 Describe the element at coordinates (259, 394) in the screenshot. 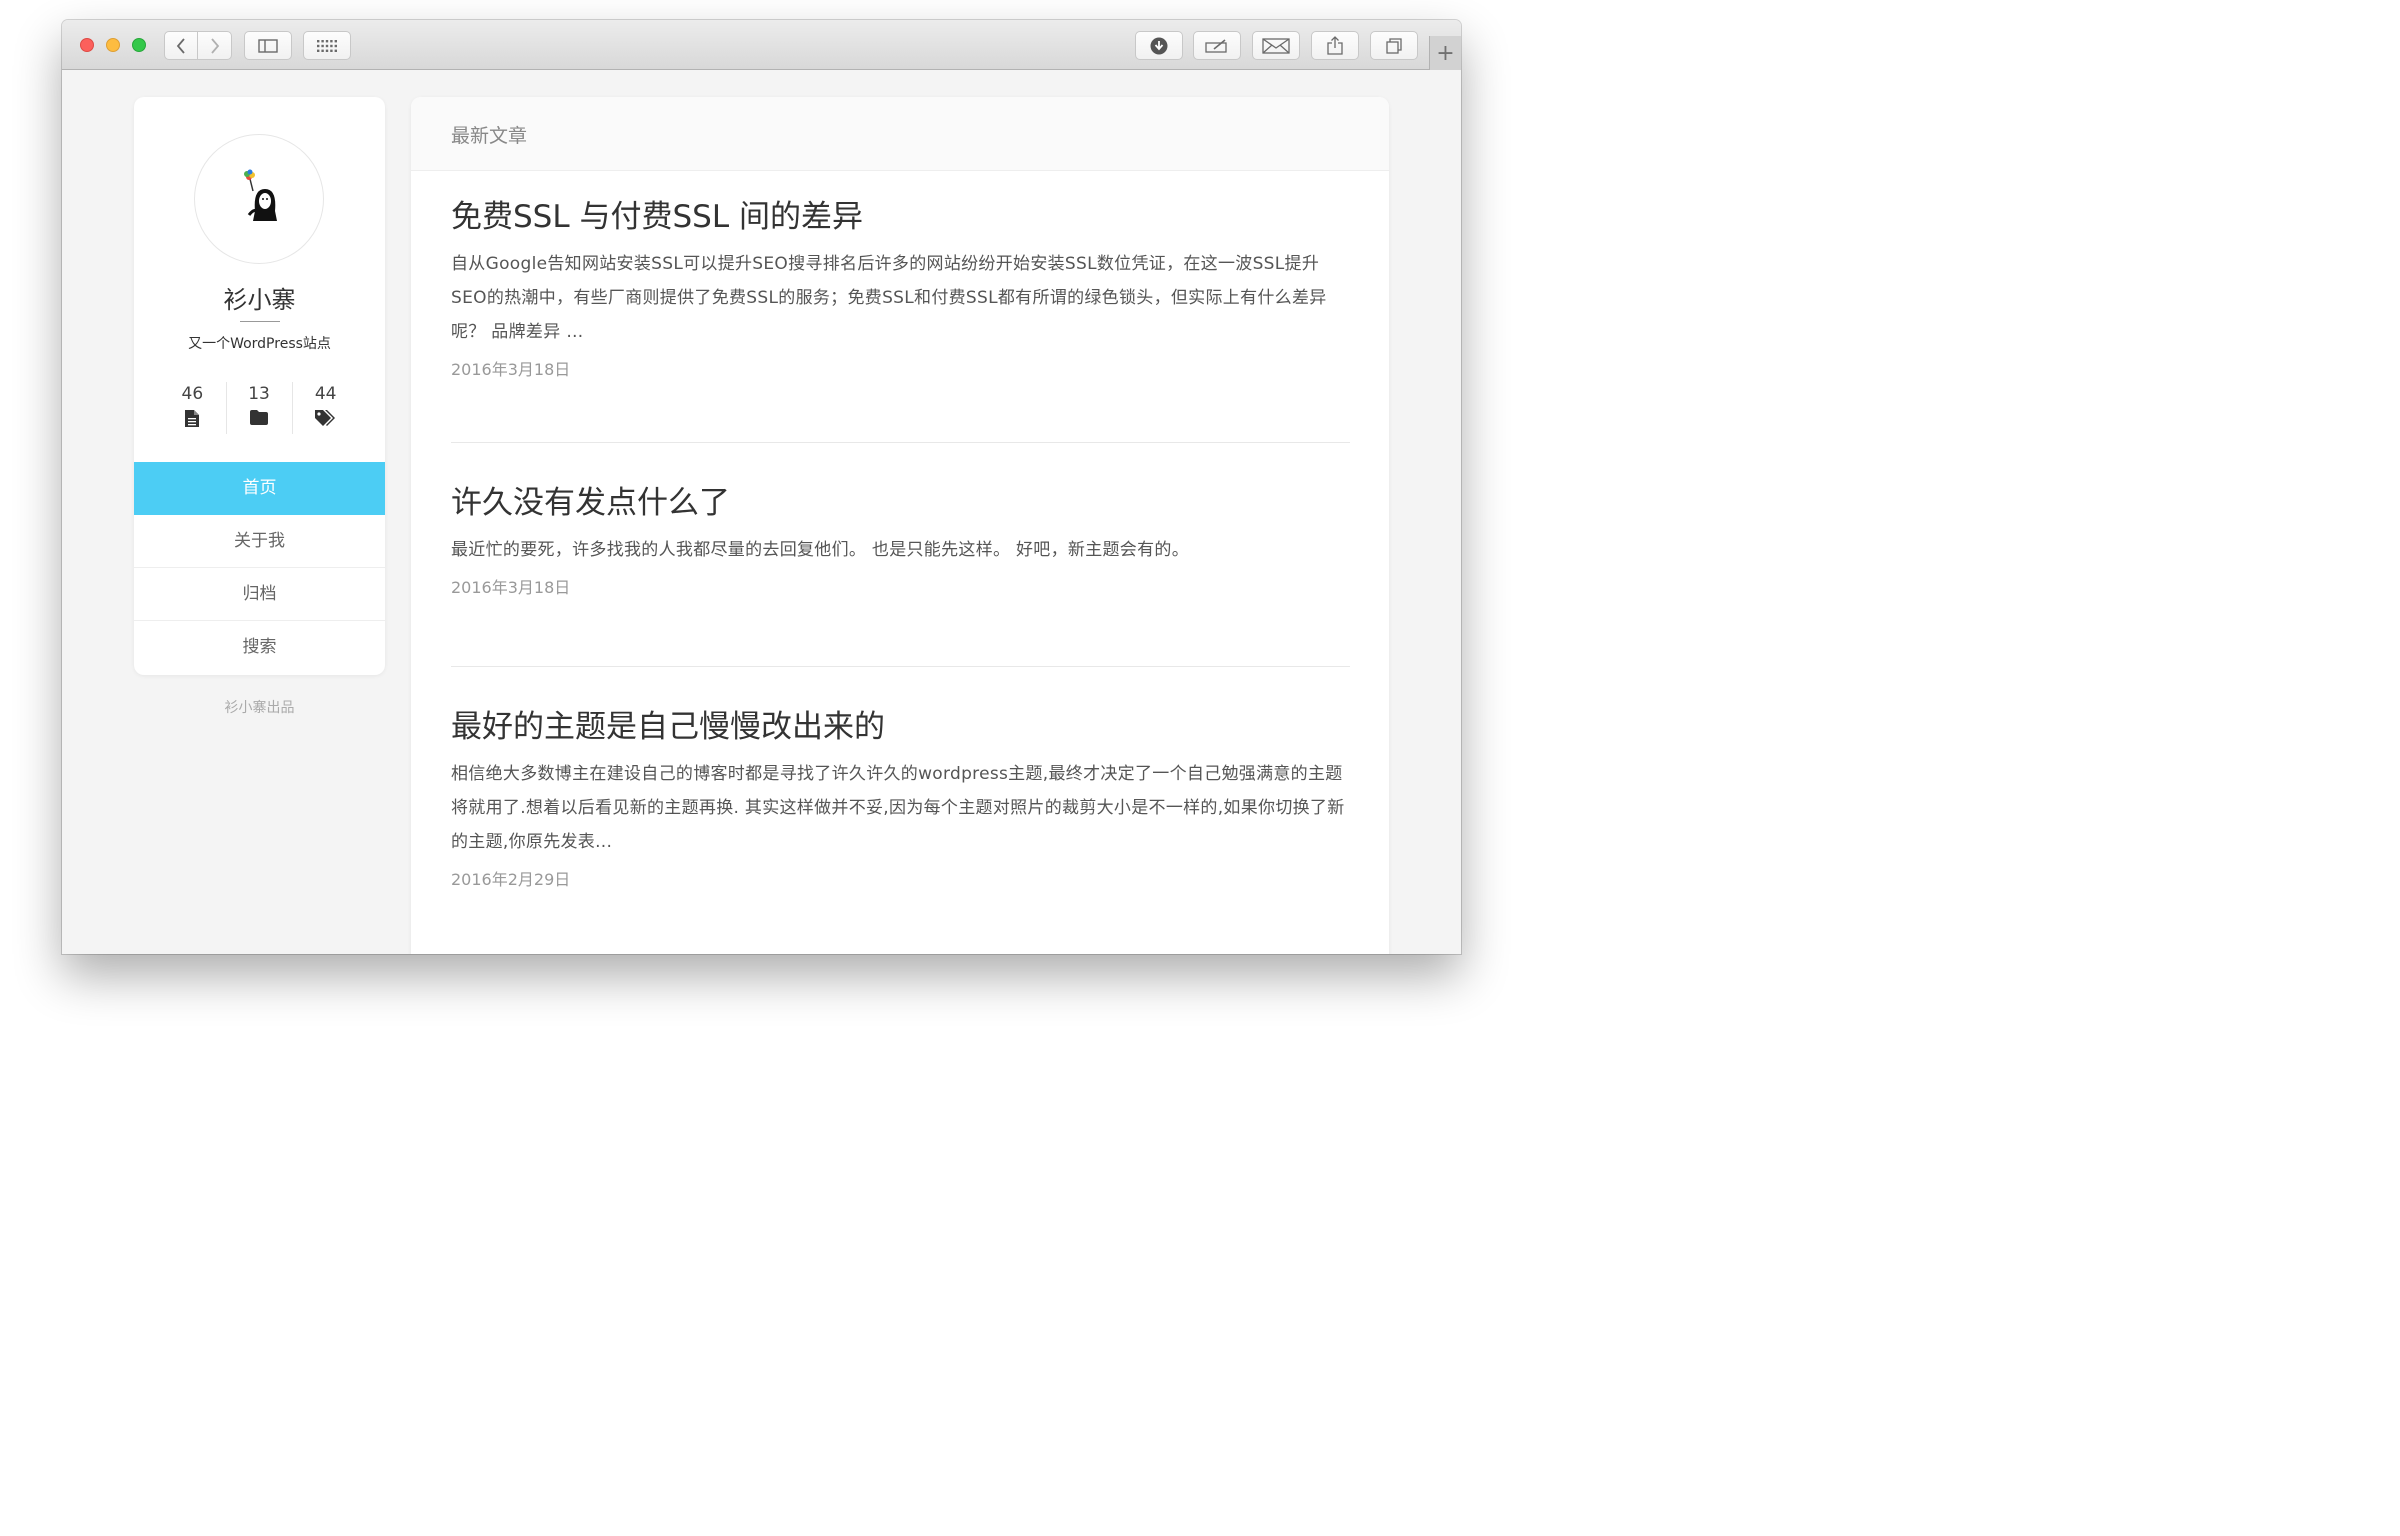

I see `stat-categories-count: 13` at that location.